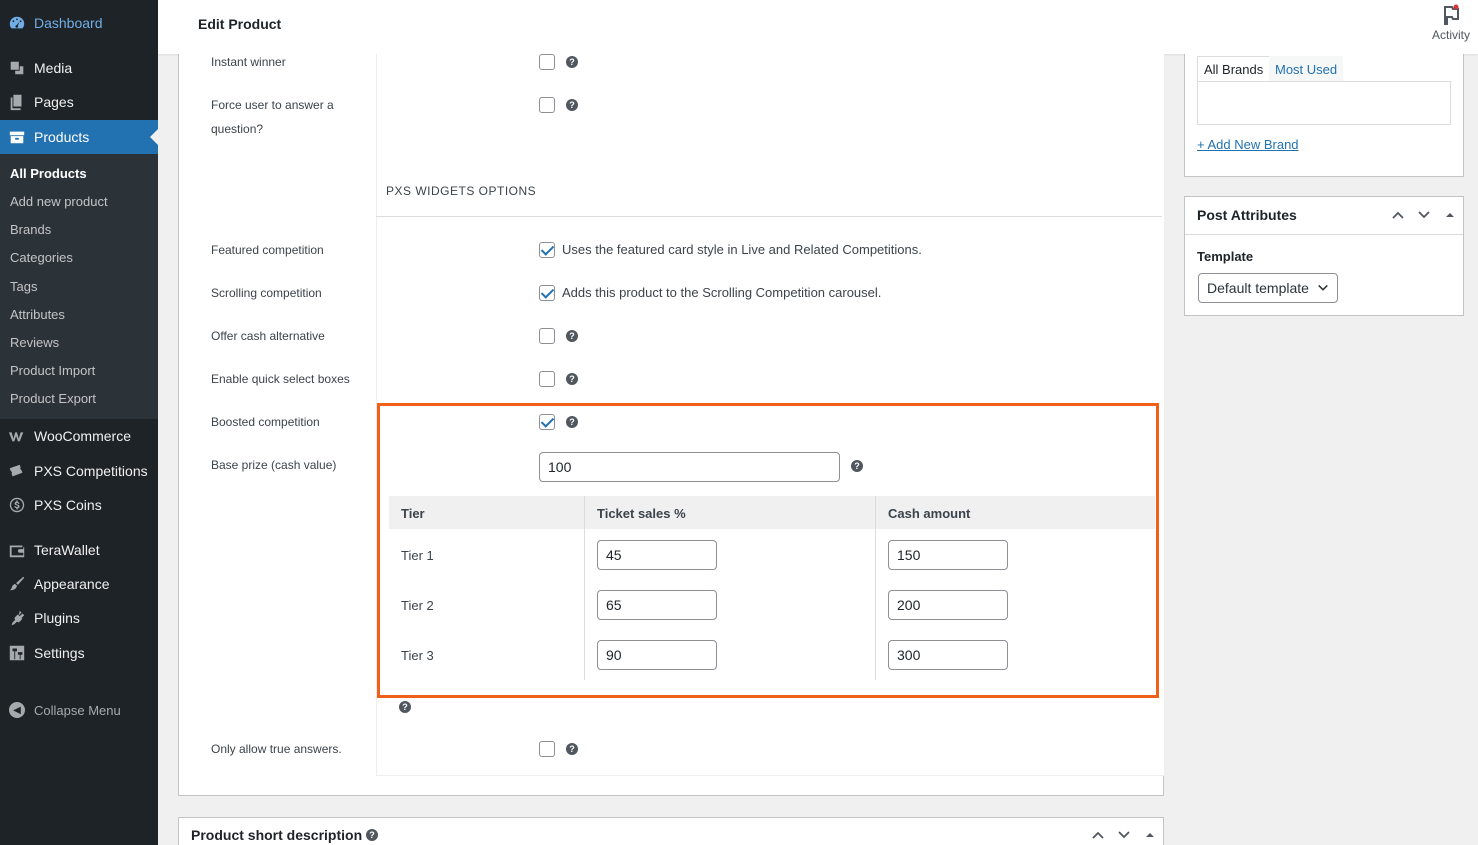 The width and height of the screenshot is (1478, 845). Describe the element at coordinates (268, 336) in the screenshot. I see `cash-alternative-label: Offer cash alternative` at that location.